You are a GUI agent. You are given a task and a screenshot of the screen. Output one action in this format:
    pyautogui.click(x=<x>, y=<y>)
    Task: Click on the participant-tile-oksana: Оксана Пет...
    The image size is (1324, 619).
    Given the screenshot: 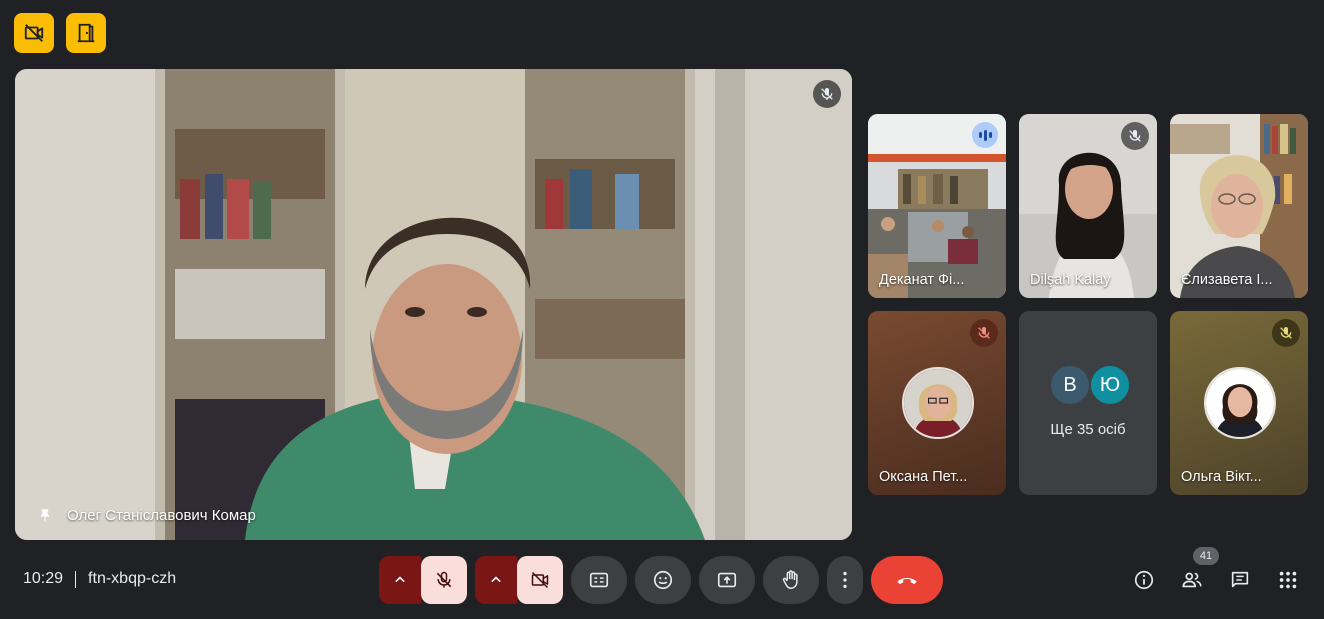 What is the action you would take?
    pyautogui.click(x=937, y=403)
    